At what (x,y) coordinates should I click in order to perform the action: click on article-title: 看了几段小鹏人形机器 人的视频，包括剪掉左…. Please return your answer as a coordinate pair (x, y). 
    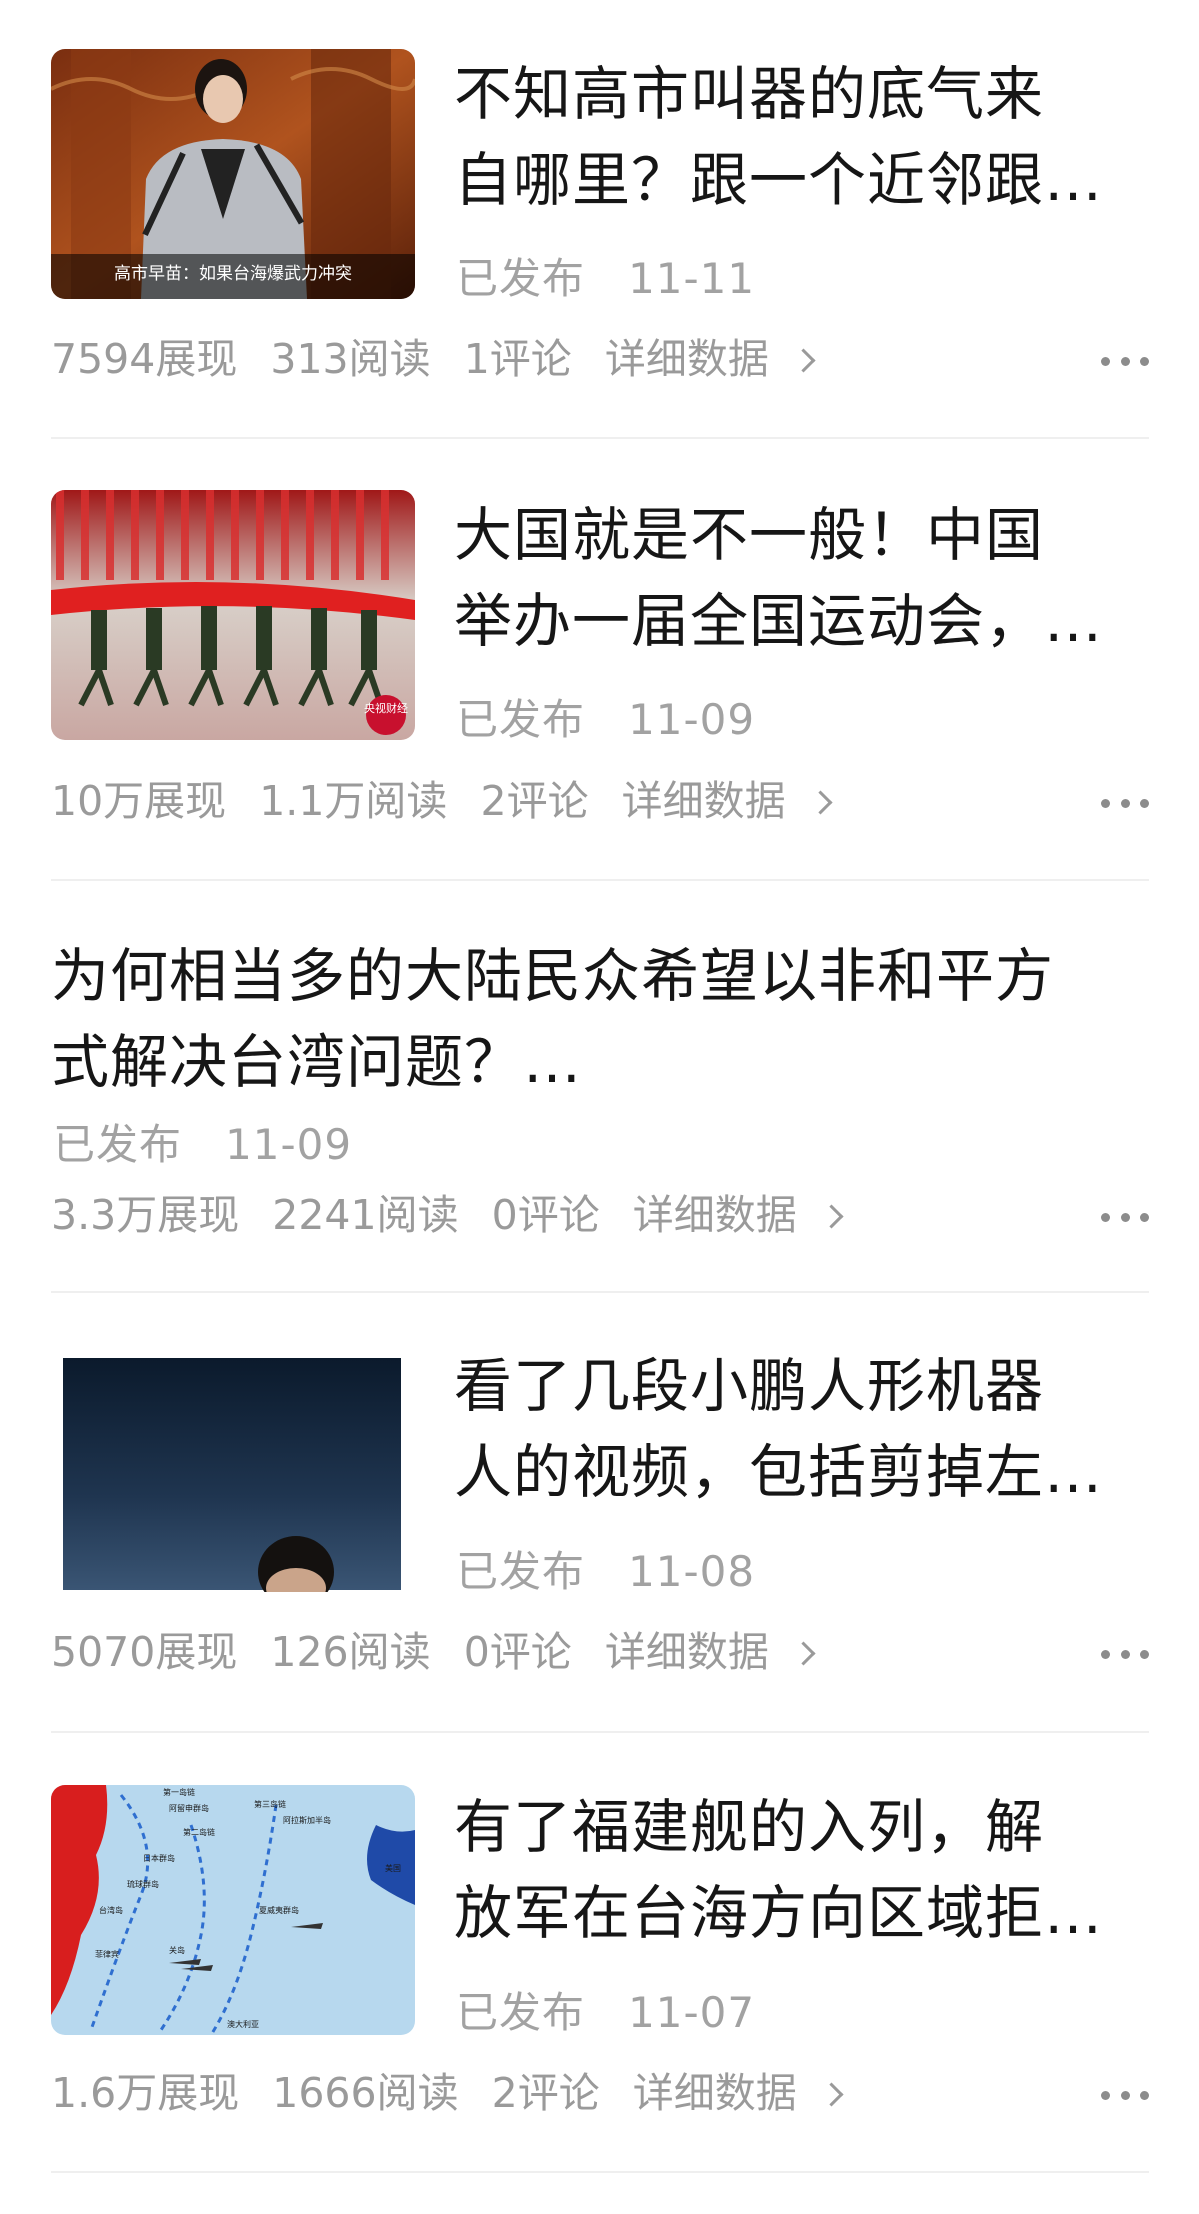
    Looking at the image, I should click on (804, 1429).